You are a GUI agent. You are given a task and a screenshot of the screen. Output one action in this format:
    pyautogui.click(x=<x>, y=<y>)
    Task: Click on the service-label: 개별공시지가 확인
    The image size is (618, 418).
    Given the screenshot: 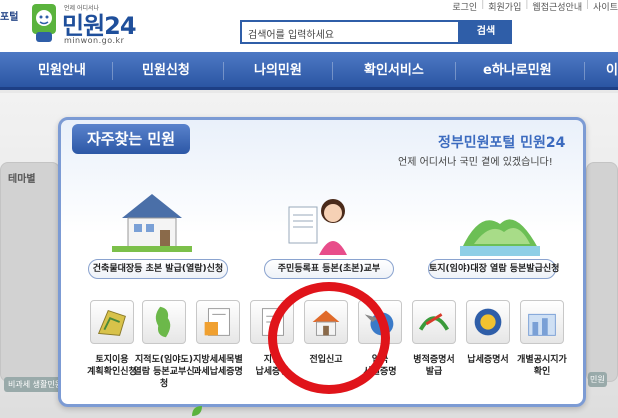 What is the action you would take?
    pyautogui.click(x=542, y=366)
    